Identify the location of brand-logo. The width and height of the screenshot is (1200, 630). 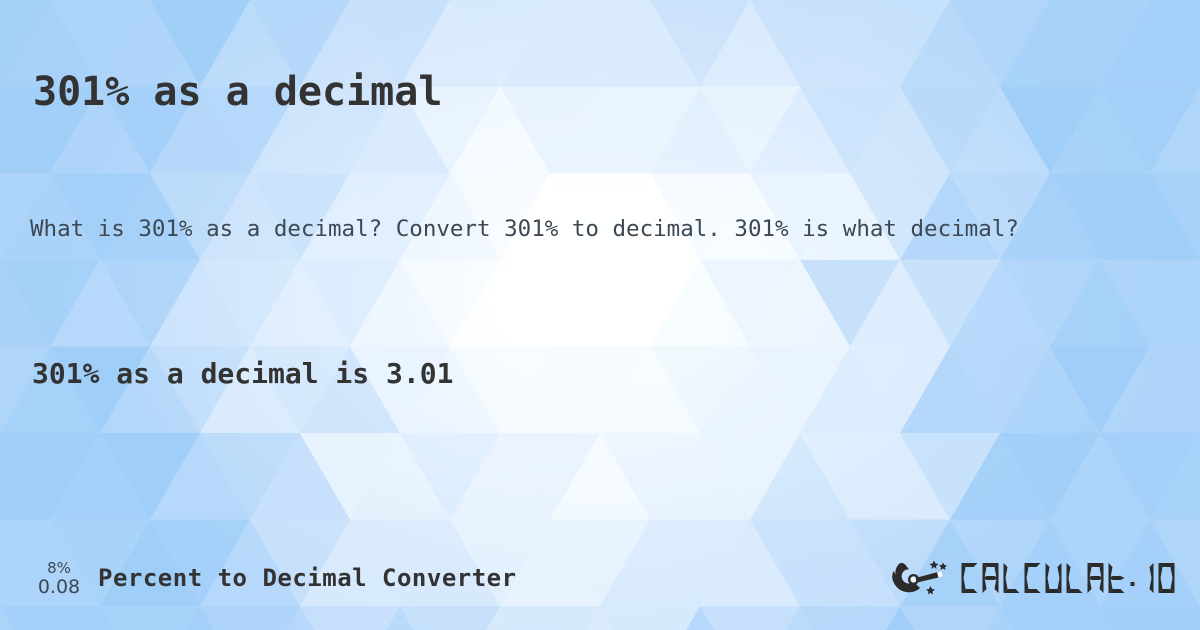
(1038, 578).